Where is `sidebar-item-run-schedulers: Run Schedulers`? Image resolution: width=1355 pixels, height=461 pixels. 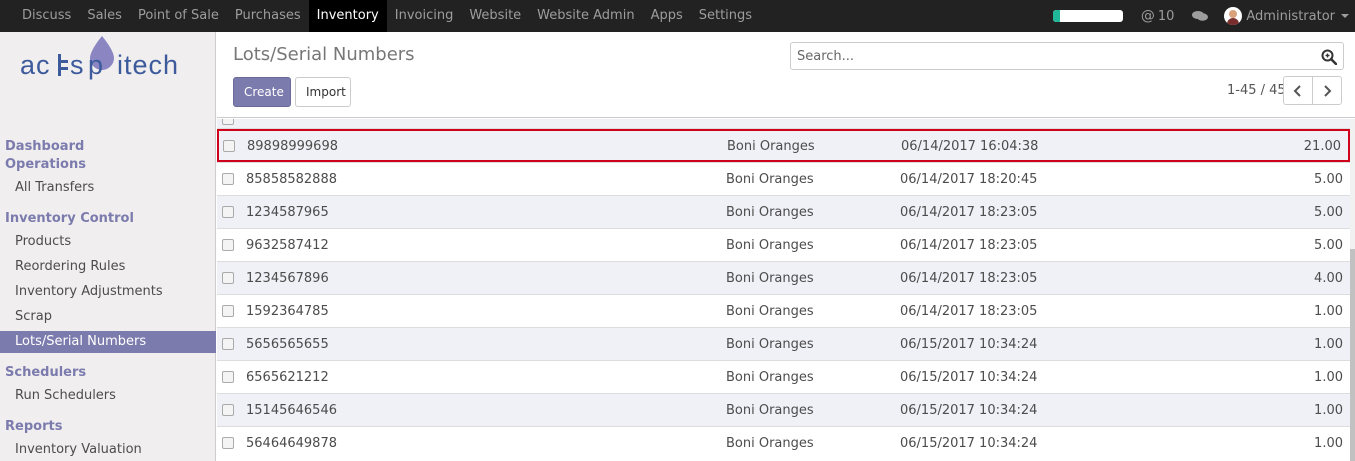
sidebar-item-run-schedulers: Run Schedulers is located at coordinates (108, 396).